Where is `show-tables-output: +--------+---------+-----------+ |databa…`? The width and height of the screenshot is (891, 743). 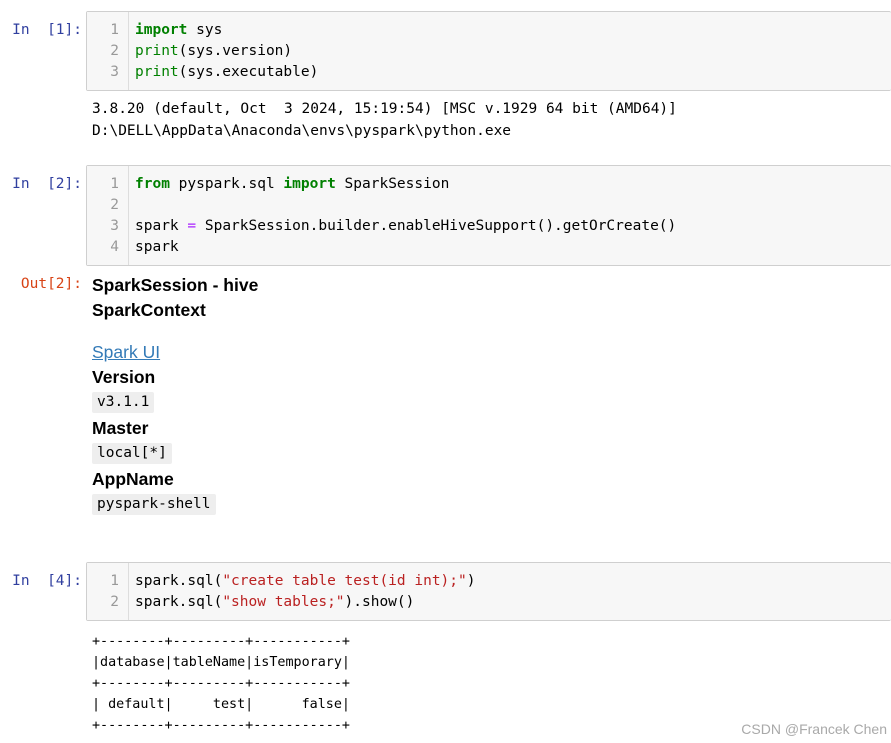 show-tables-output: +--------+---------+-----------+ |databa… is located at coordinates (221, 683).